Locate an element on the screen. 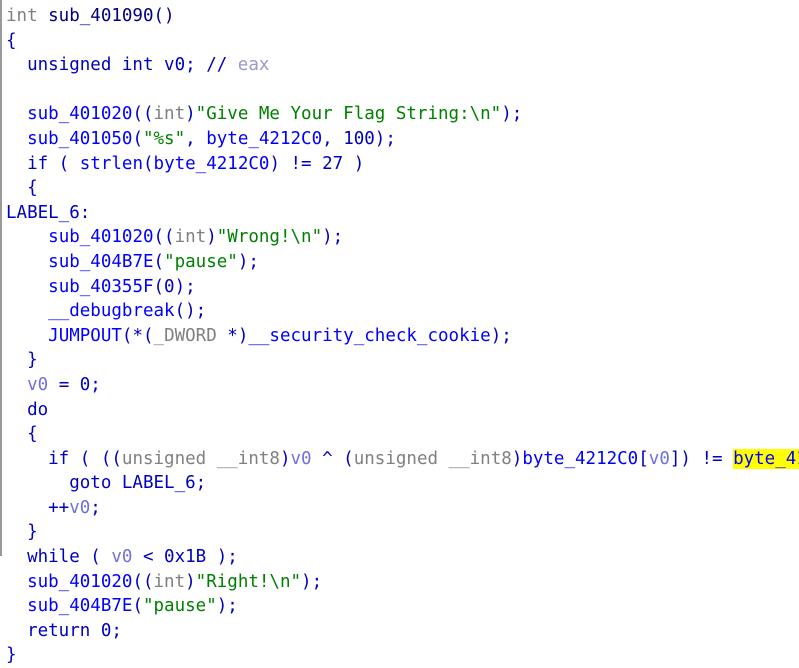  code-line: sub_401050("%s", byte_4212C0, 100); is located at coordinates (400, 139).